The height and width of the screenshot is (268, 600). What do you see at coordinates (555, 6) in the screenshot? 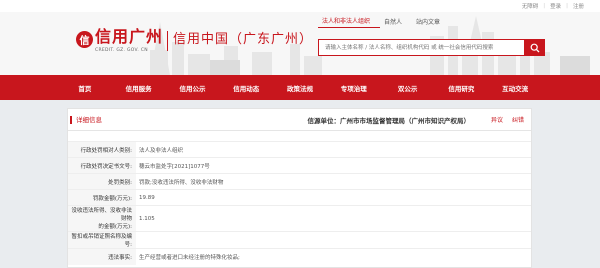
I see `topbar-link-login: 登录` at bounding box center [555, 6].